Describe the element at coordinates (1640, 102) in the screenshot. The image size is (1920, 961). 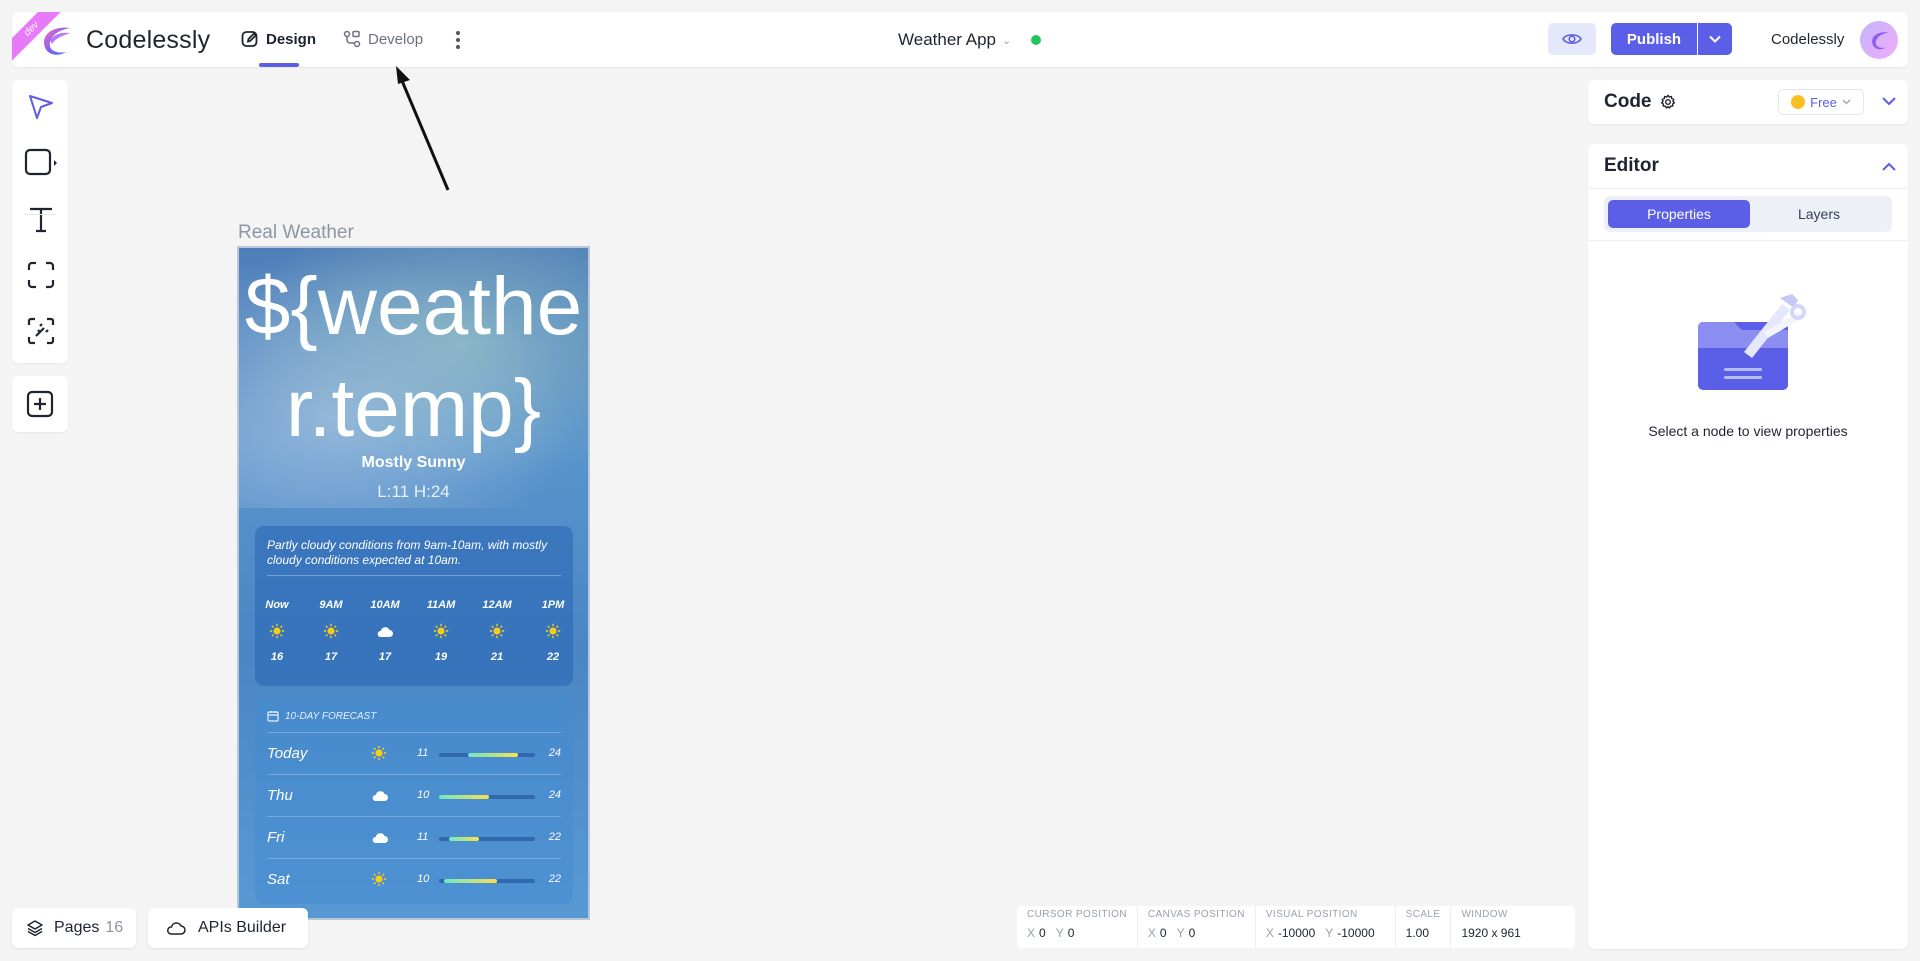
I see `code-title: Code` at that location.